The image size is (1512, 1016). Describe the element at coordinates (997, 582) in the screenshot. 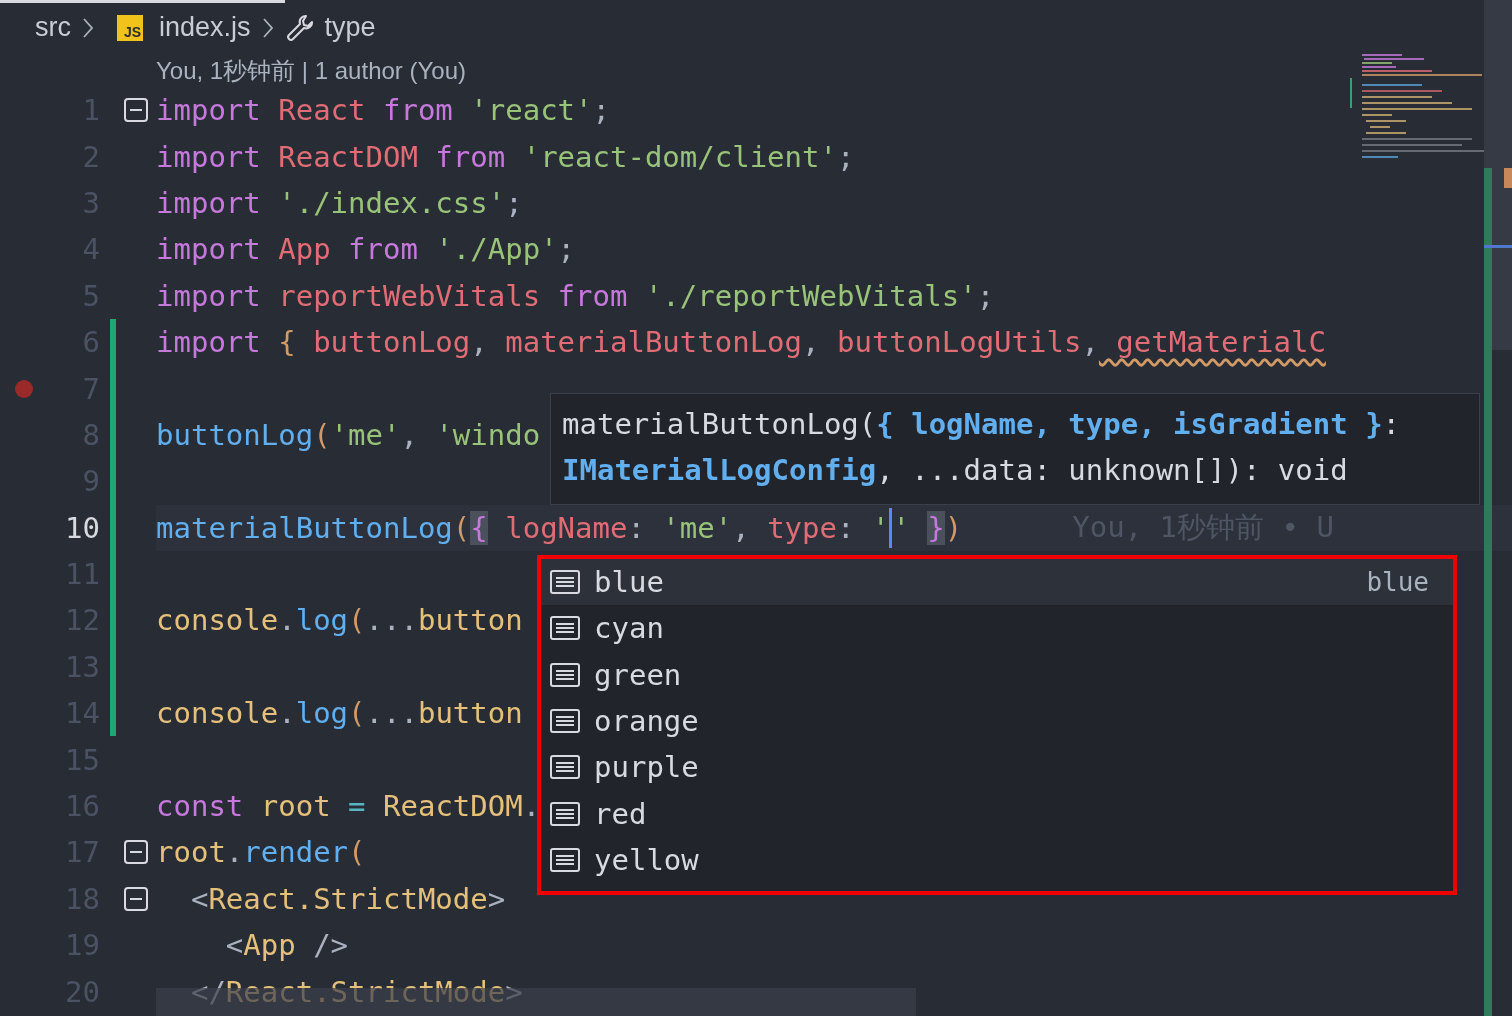

I see `suggestion-item: blue blue` at that location.